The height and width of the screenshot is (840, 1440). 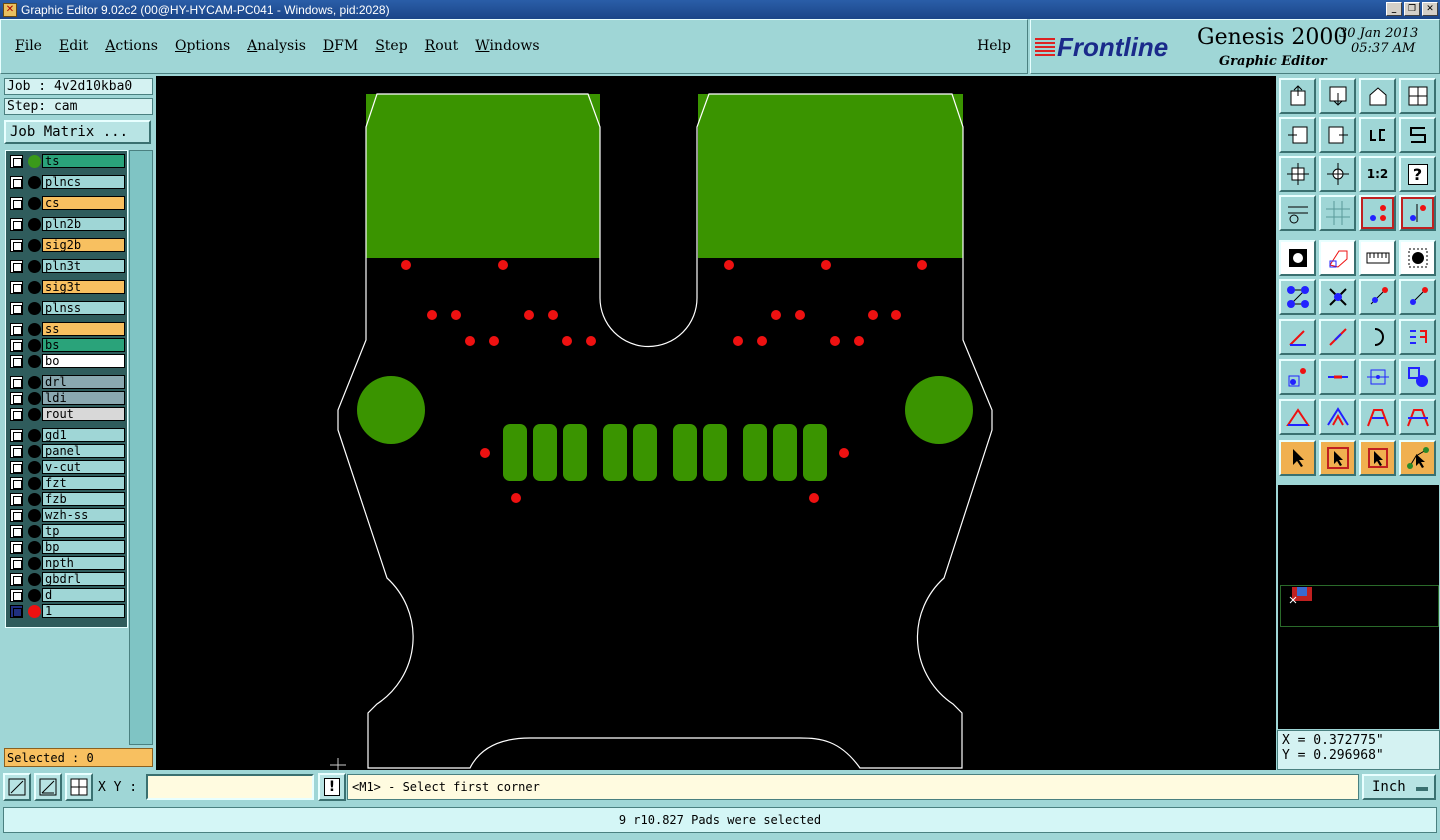 I want to click on menu-edit: Edit, so click(x=73, y=46).